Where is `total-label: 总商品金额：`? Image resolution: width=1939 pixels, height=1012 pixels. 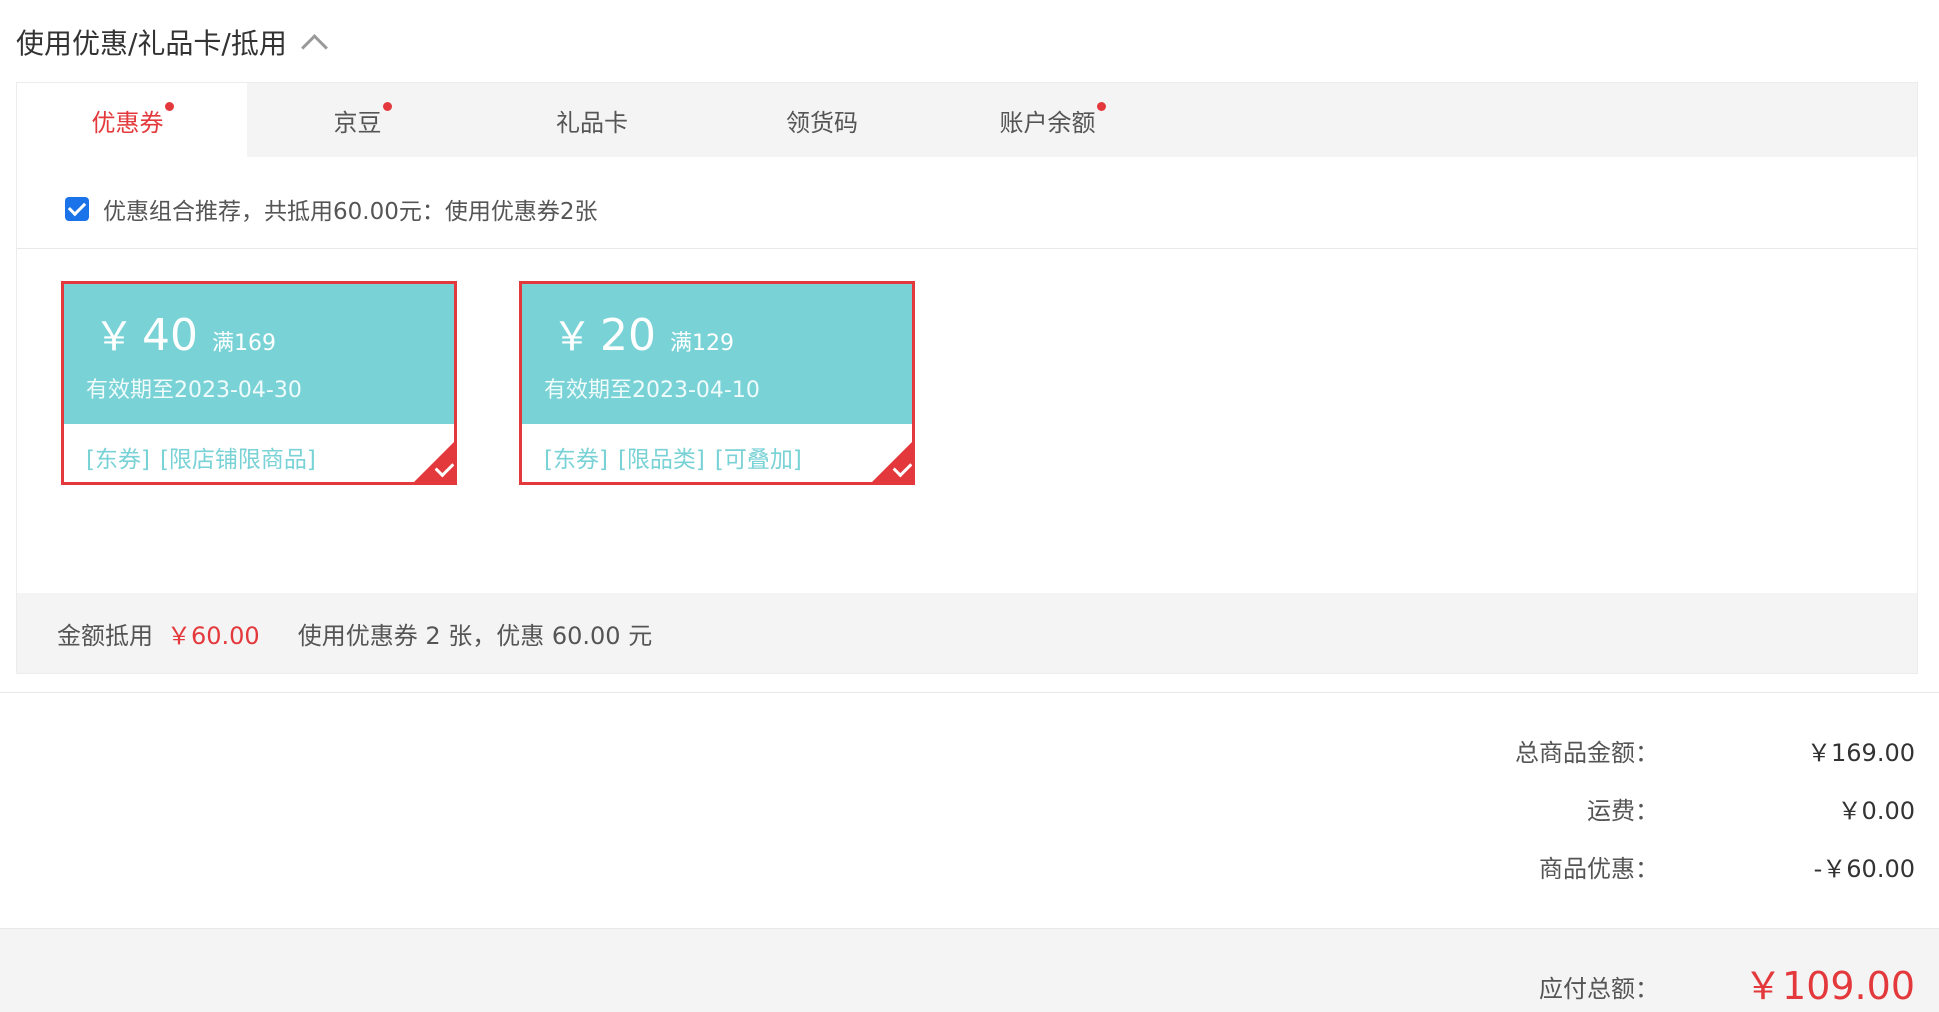 total-label: 总商品金额： is located at coordinates (1587, 752).